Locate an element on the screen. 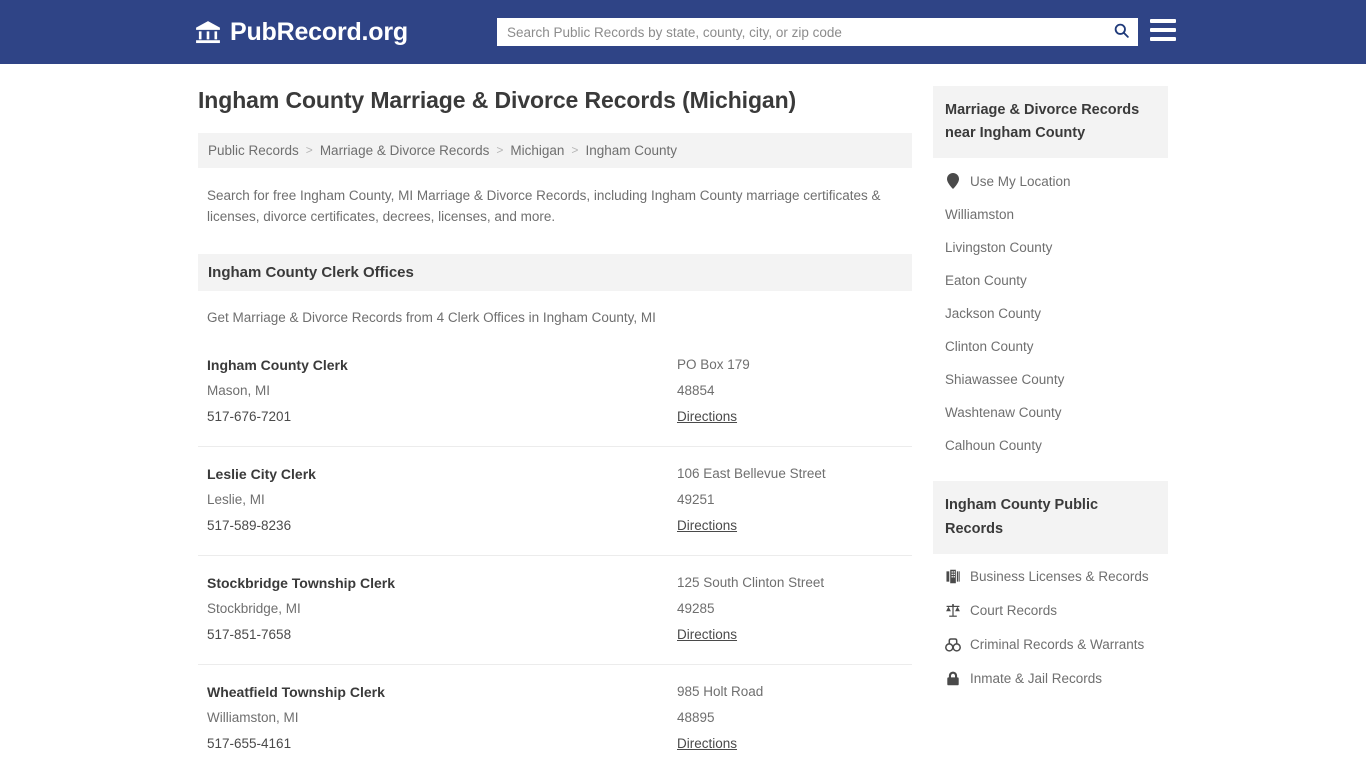 Image resolution: width=1366 pixels, height=768 pixels. sidebar-item-business-licenses-records: Business Licenses & Records is located at coordinates (1050, 577).